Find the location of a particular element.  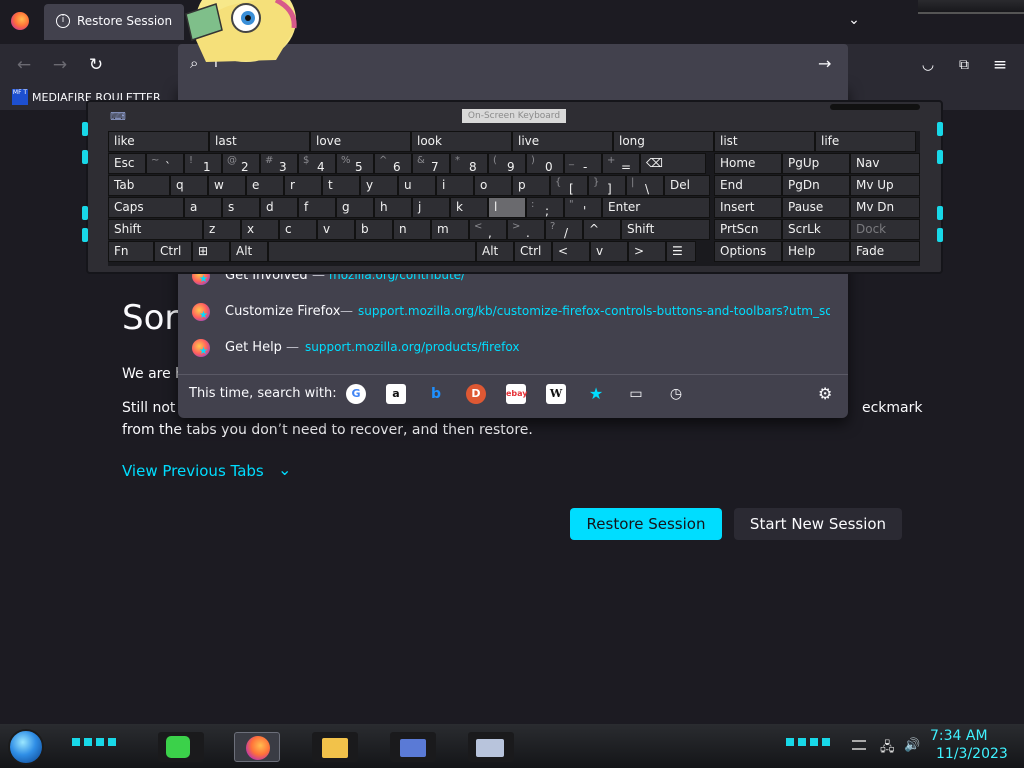

key-m: m is located at coordinates (450, 229).